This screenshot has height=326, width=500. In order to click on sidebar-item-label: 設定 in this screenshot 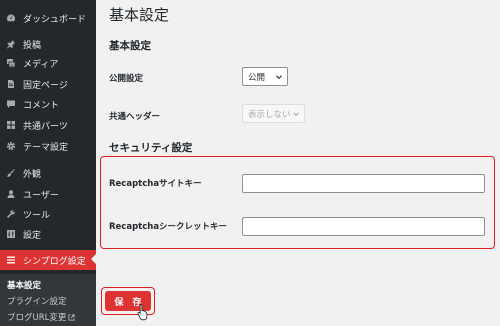, I will do `click(32, 235)`.